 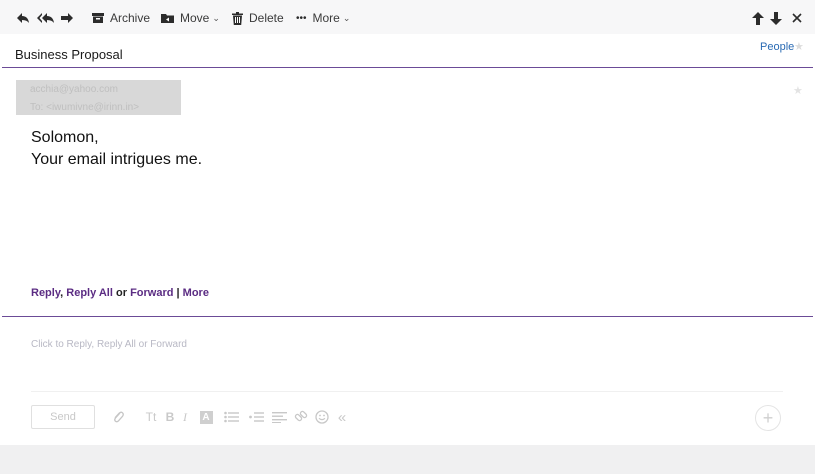 I want to click on move-button: Move ⌄, so click(x=190, y=18).